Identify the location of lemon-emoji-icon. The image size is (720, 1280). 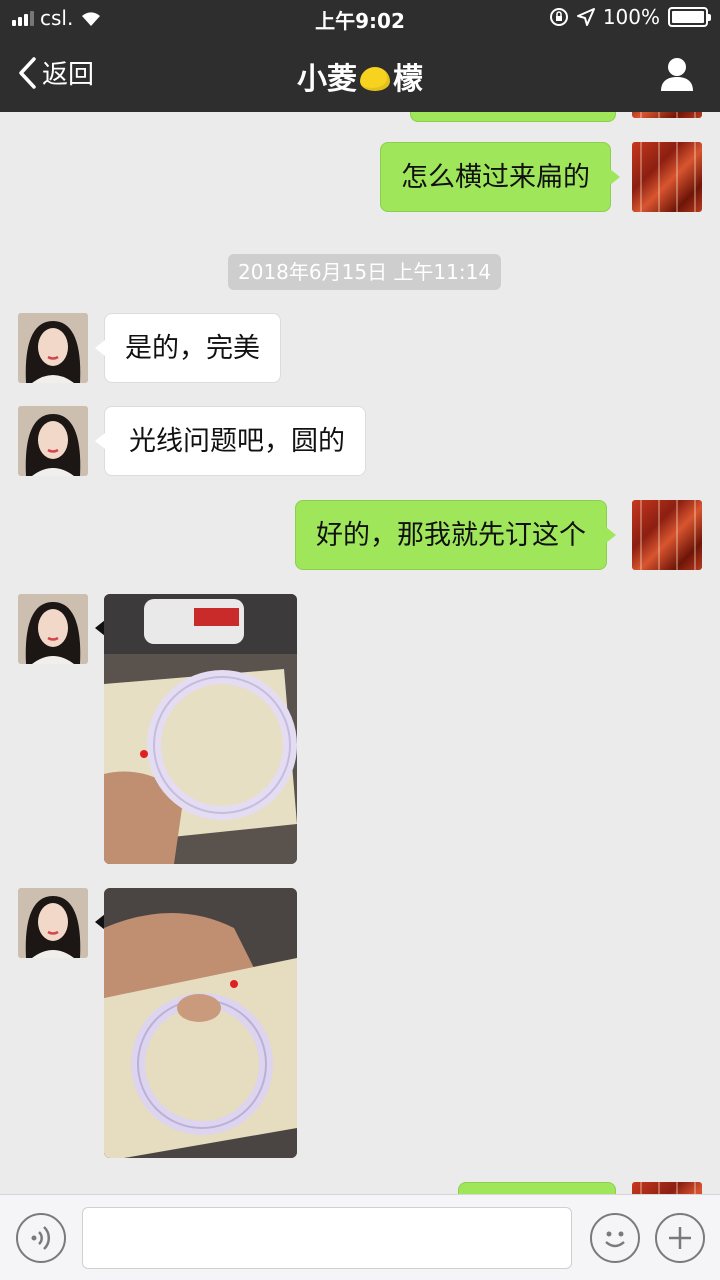
(375, 79).